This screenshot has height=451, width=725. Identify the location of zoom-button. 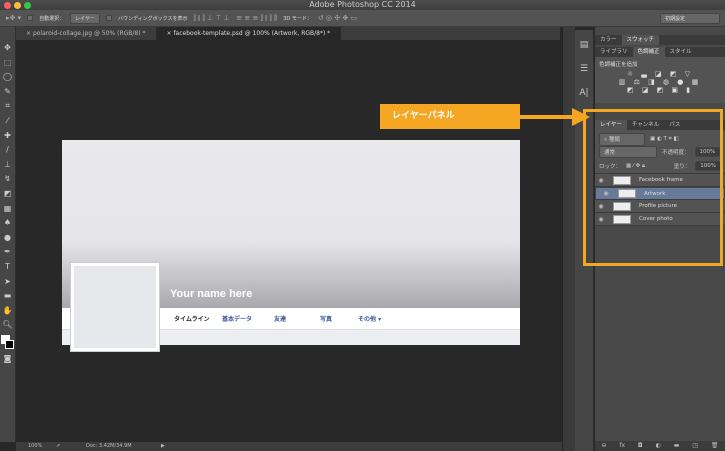
(27, 5).